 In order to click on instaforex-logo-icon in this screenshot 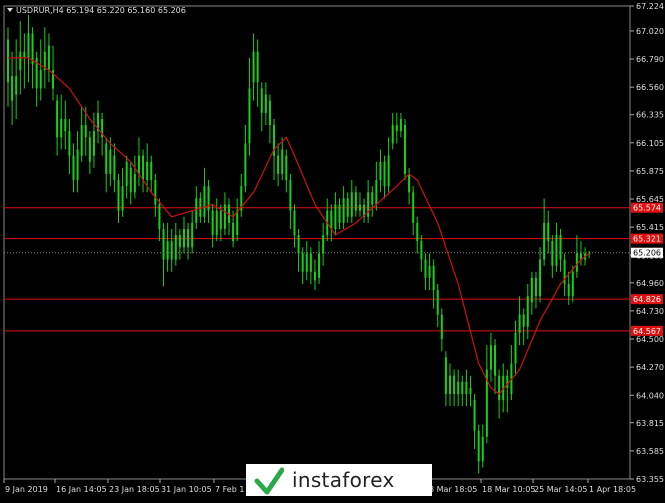, I will do `click(269, 481)`.